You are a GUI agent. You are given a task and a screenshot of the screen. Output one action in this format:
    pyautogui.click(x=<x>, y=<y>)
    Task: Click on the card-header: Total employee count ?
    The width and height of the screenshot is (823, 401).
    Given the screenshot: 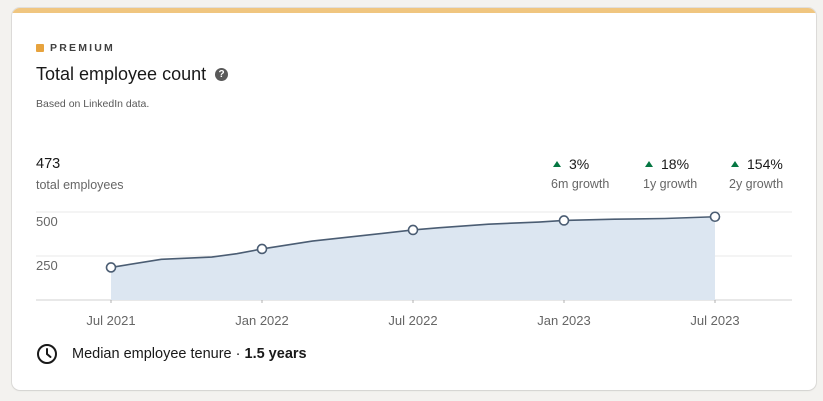 What is the action you would take?
    pyautogui.click(x=132, y=74)
    